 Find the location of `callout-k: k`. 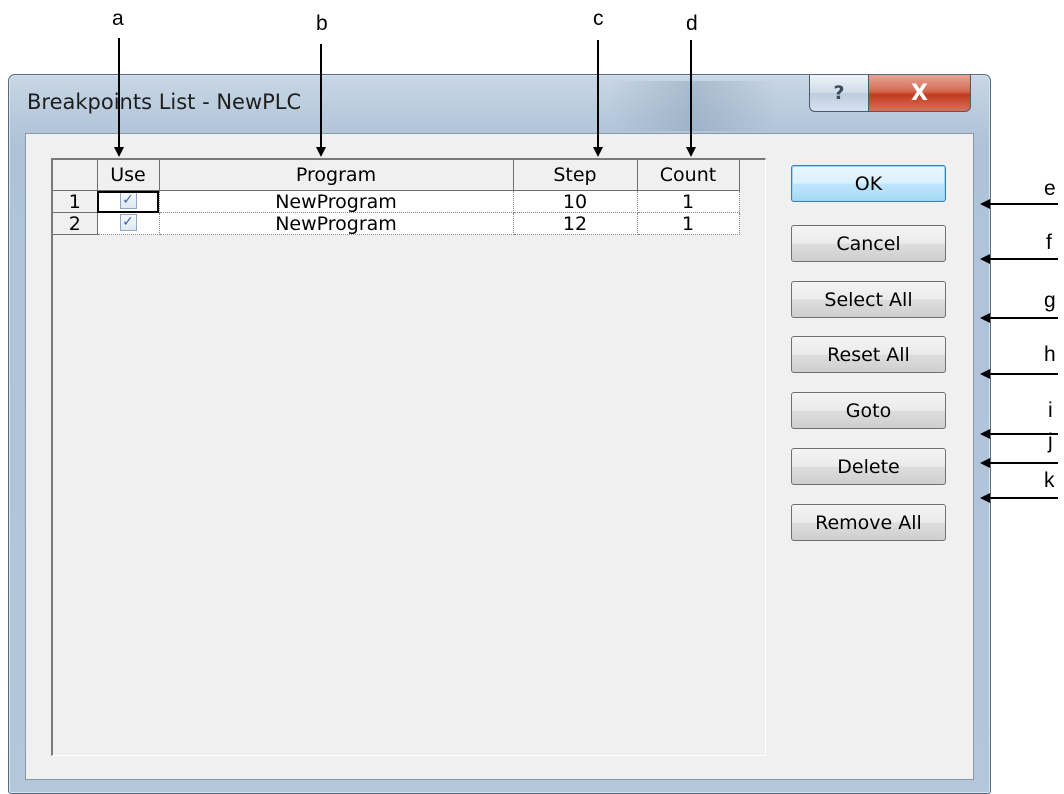

callout-k: k is located at coordinates (1049, 480).